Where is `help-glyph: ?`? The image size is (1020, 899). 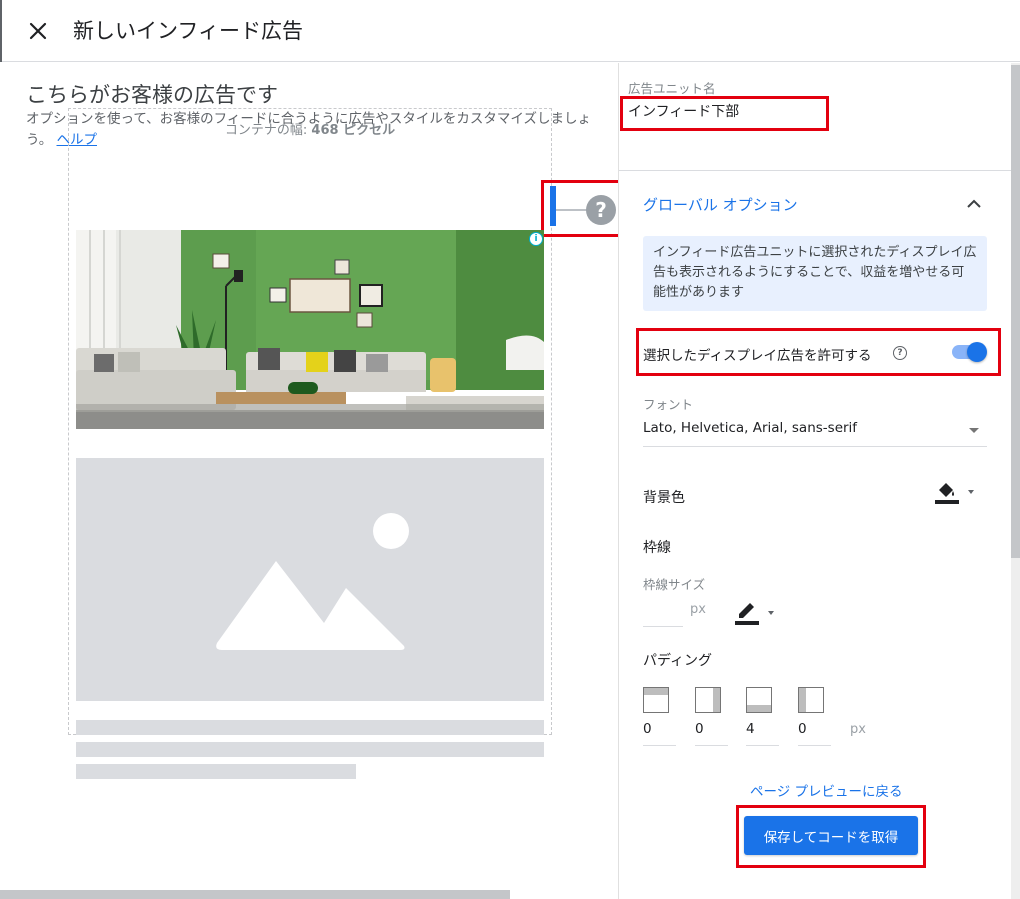
help-glyph: ? is located at coordinates (601, 210).